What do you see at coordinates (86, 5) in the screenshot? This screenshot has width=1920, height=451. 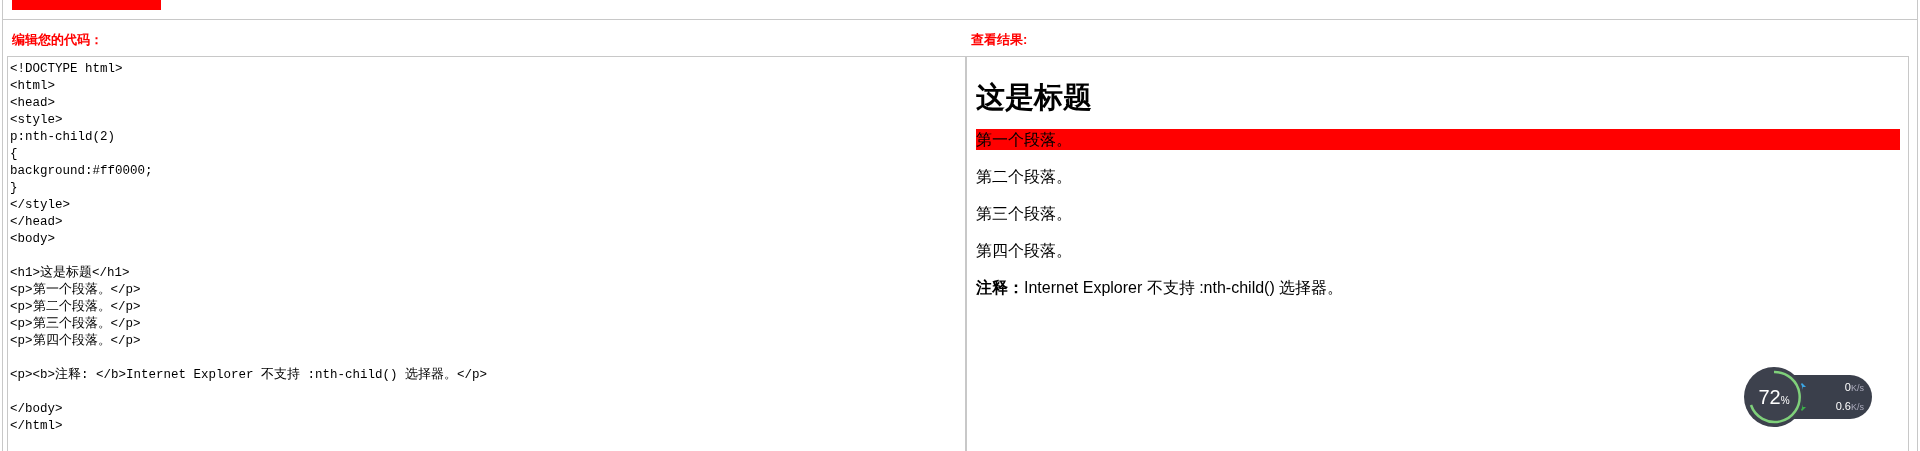 I see `submit-button` at bounding box center [86, 5].